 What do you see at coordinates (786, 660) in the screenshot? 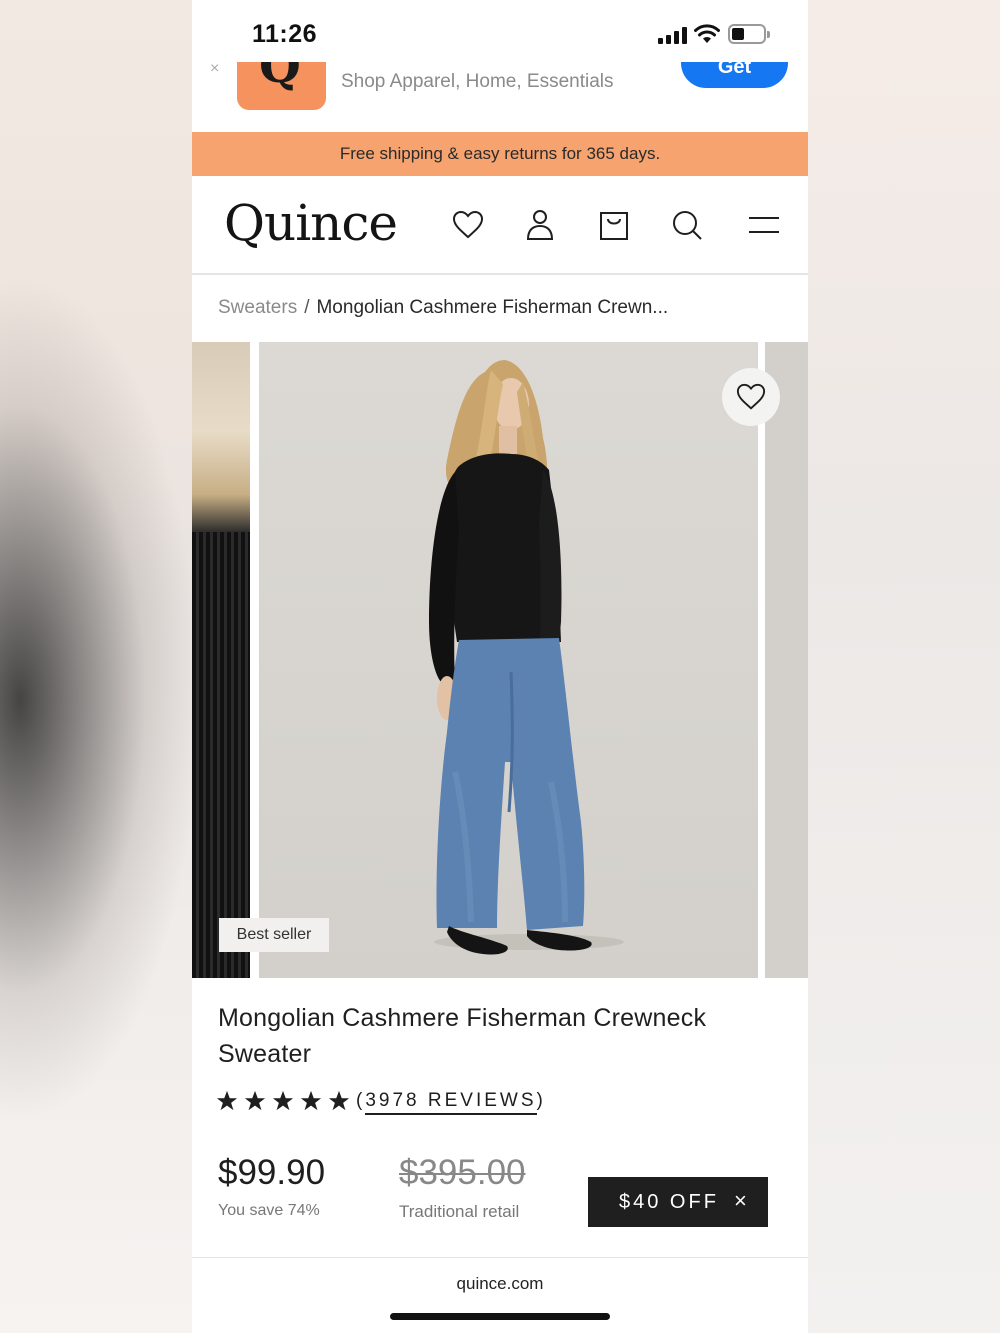
I see `next-product-image` at bounding box center [786, 660].